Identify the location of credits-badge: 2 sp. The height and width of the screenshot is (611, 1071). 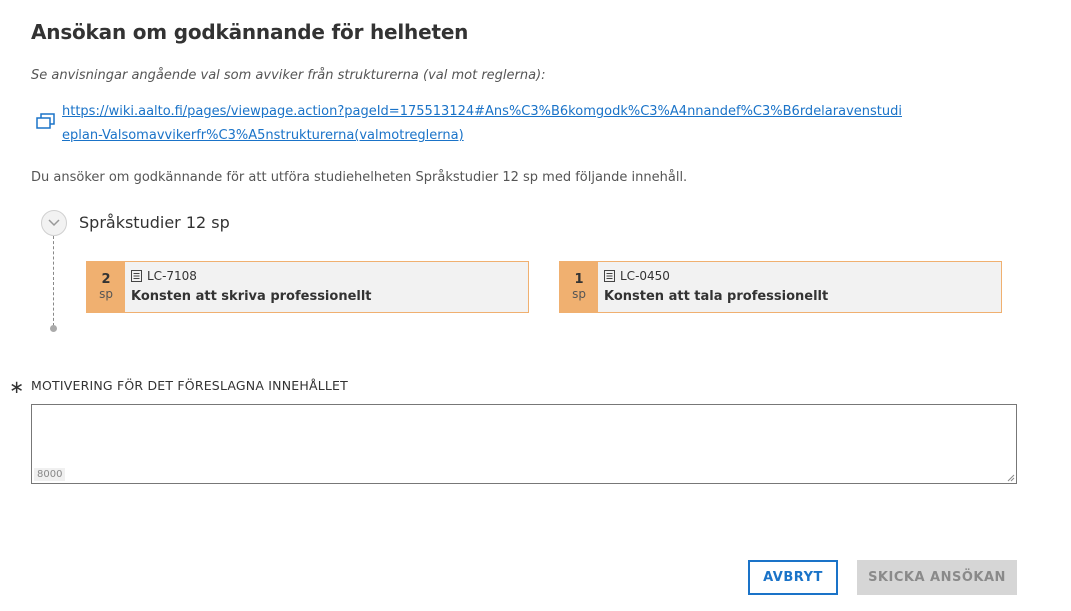
(106, 287).